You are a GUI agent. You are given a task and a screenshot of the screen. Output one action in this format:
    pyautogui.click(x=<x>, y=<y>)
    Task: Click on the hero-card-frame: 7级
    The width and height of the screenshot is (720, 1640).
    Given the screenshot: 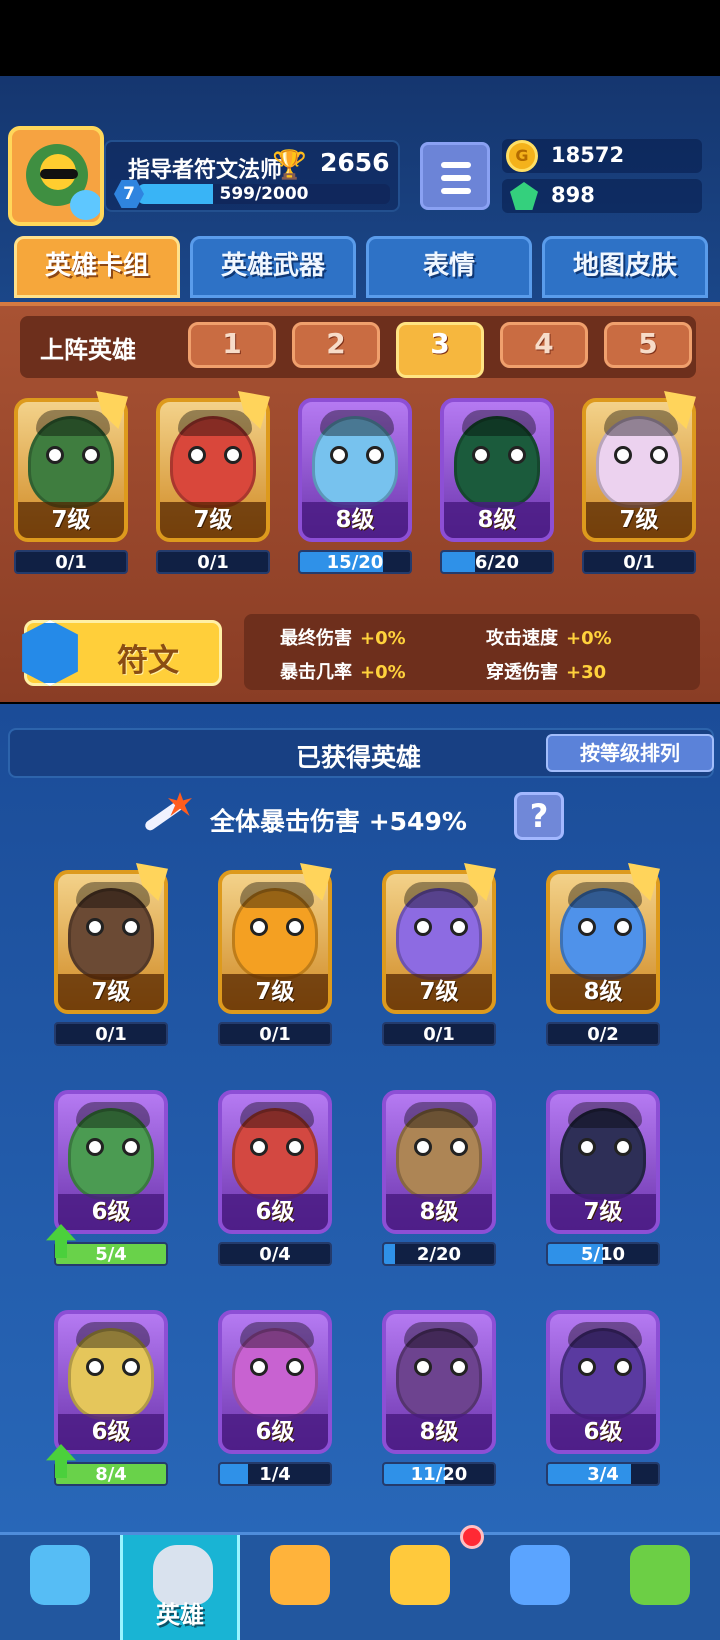 What is the action you would take?
    pyautogui.click(x=603, y=1162)
    